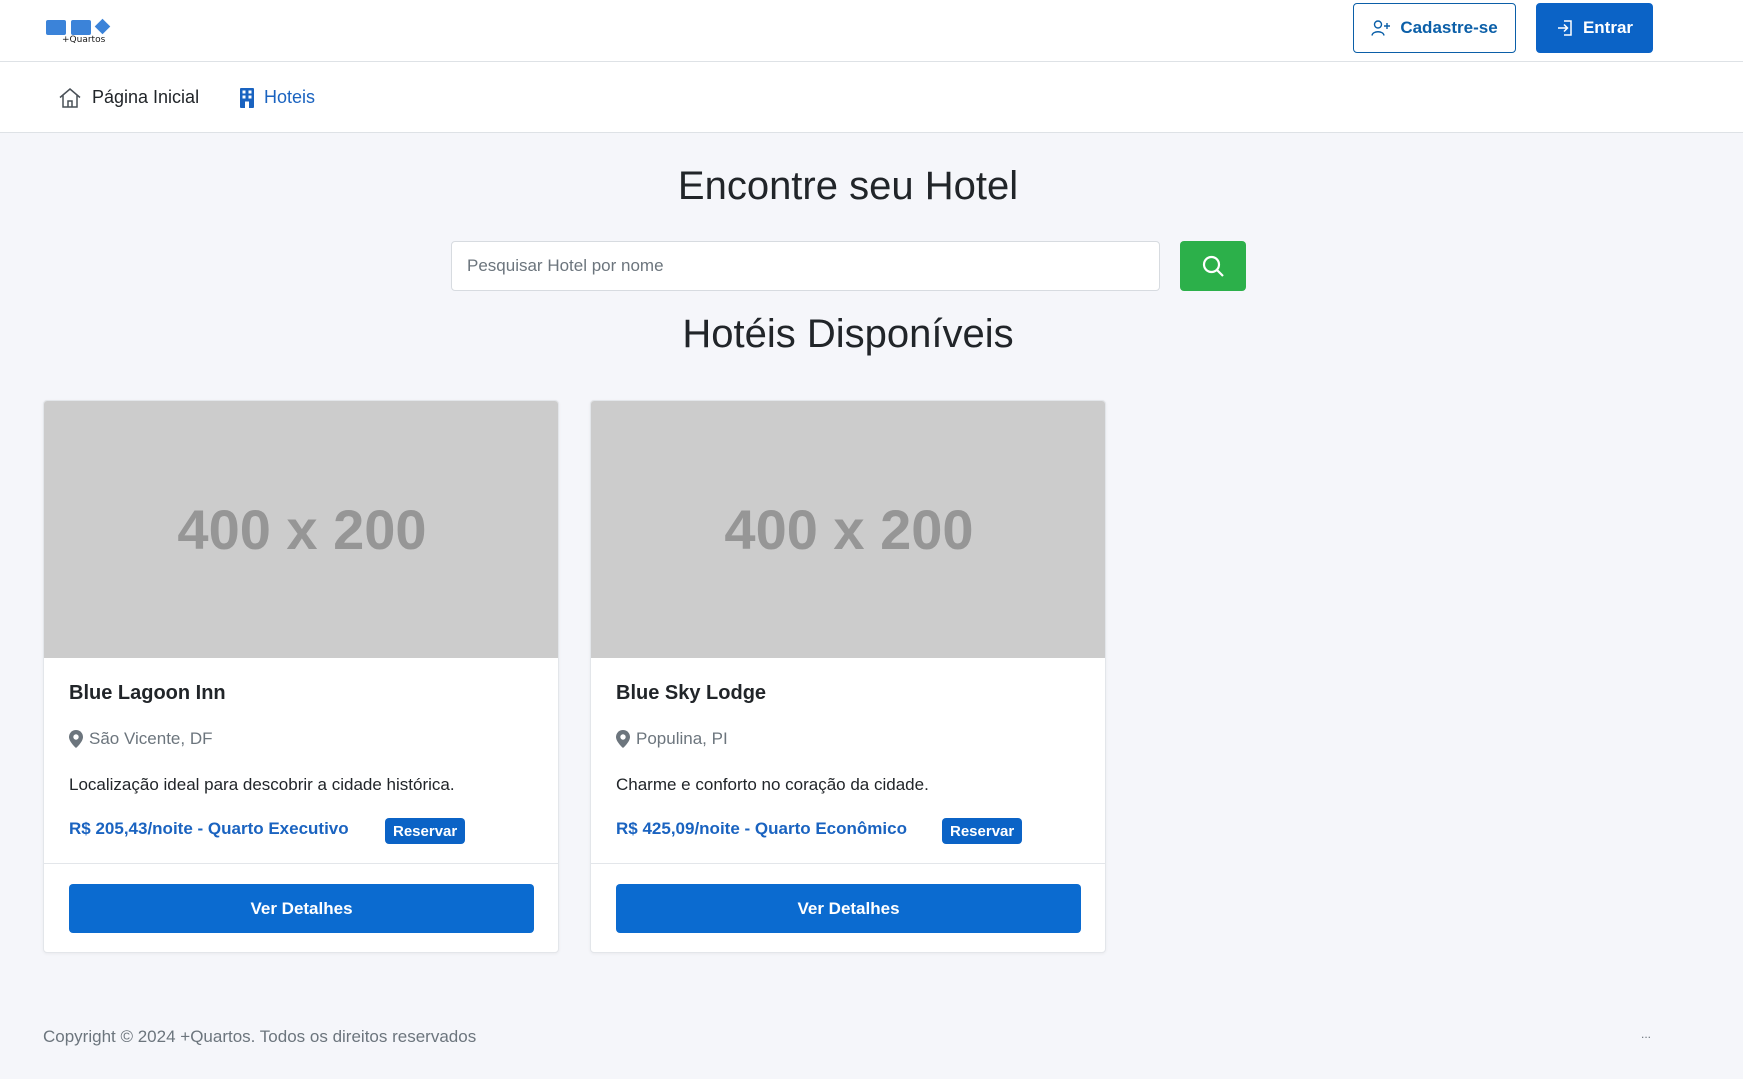 Image resolution: width=1743 pixels, height=1079 pixels. I want to click on top-header: +Quartos Cadastre-se Entrar, so click(871, 31).